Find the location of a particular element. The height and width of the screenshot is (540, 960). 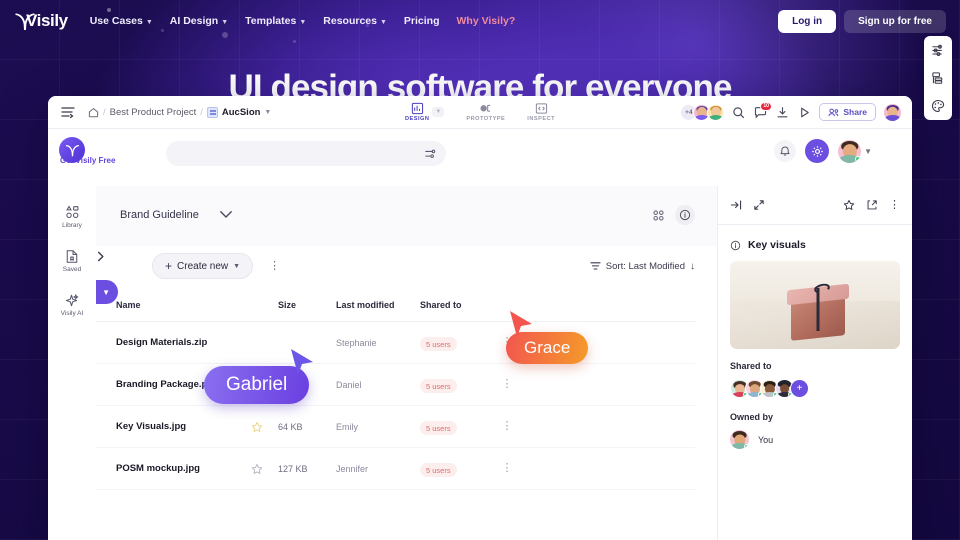

table-header-row: Name Size Last modified Shared to is located at coordinates (375, 305).